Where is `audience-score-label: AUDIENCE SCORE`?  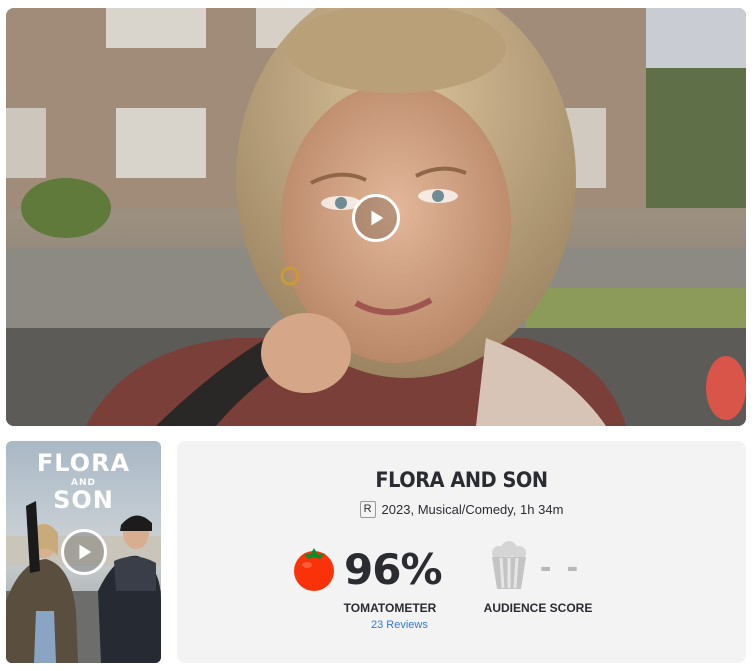
audience-score-label: AUDIENCE SCORE is located at coordinates (538, 608).